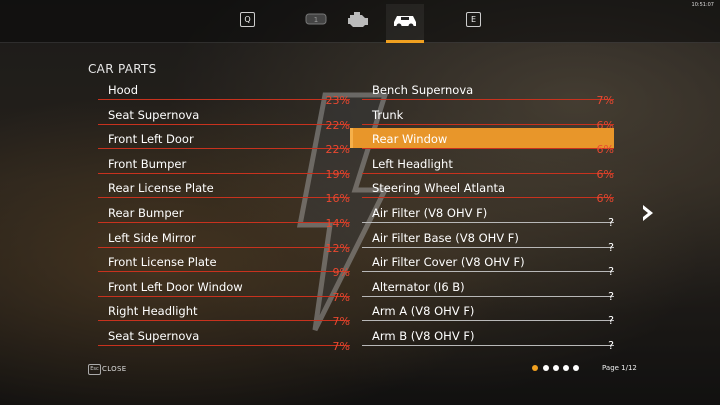 This screenshot has width=720, height=405. I want to click on part-row: Seat Supernova 7%, so click(224, 339).